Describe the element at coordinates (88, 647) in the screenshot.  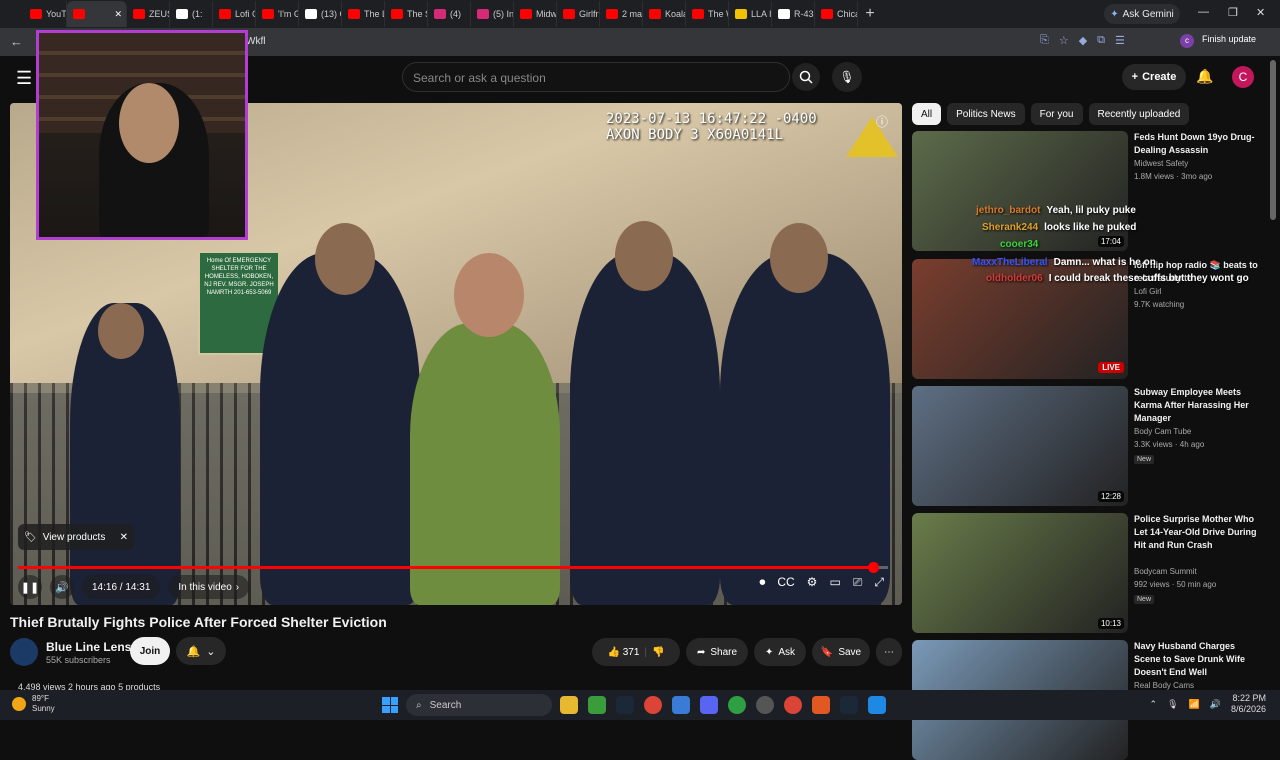
I see `channel-name: Blue Line Lens` at that location.